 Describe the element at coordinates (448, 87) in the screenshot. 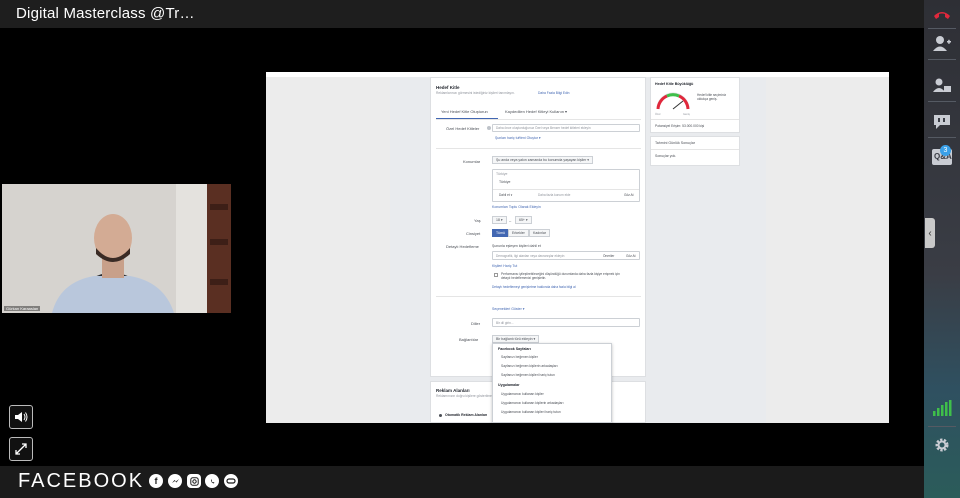

I see `section-title: Hedef Kitle` at that location.